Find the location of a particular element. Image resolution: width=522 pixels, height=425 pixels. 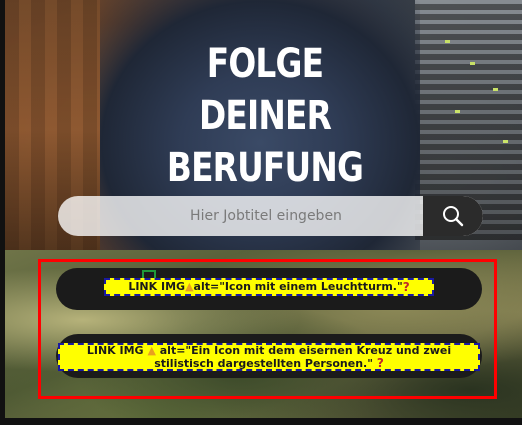

search-button is located at coordinates (453, 216).